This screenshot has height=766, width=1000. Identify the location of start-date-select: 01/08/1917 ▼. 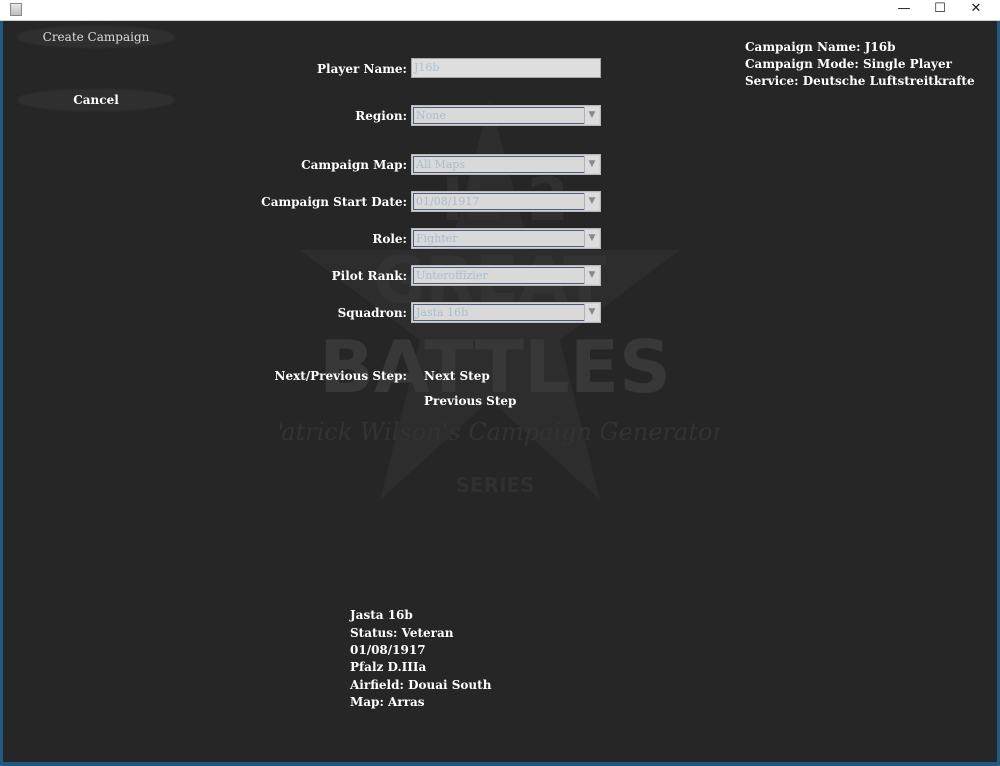
(506, 201).